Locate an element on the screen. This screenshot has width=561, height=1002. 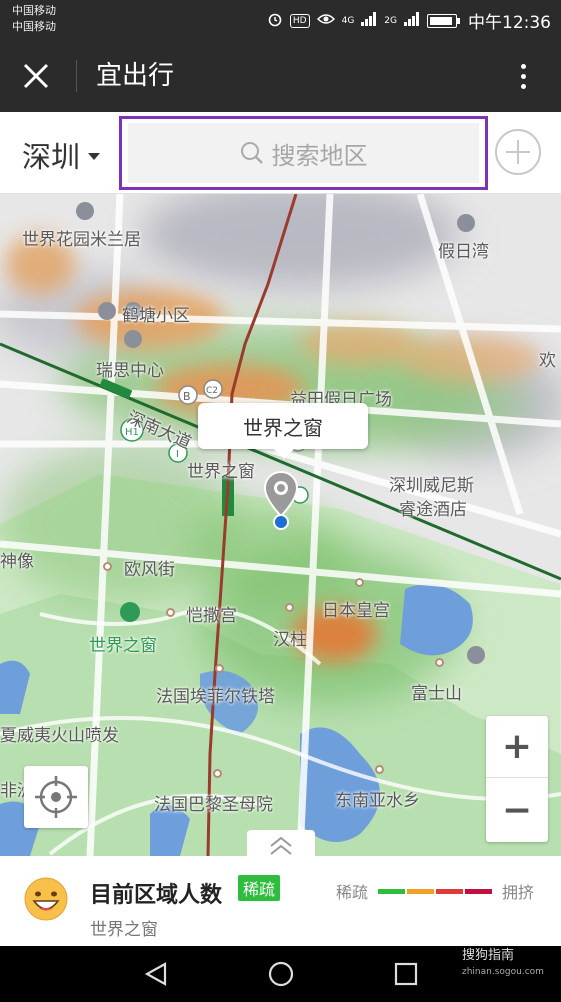
location-callout: 世界之窗 is located at coordinates (283, 431).